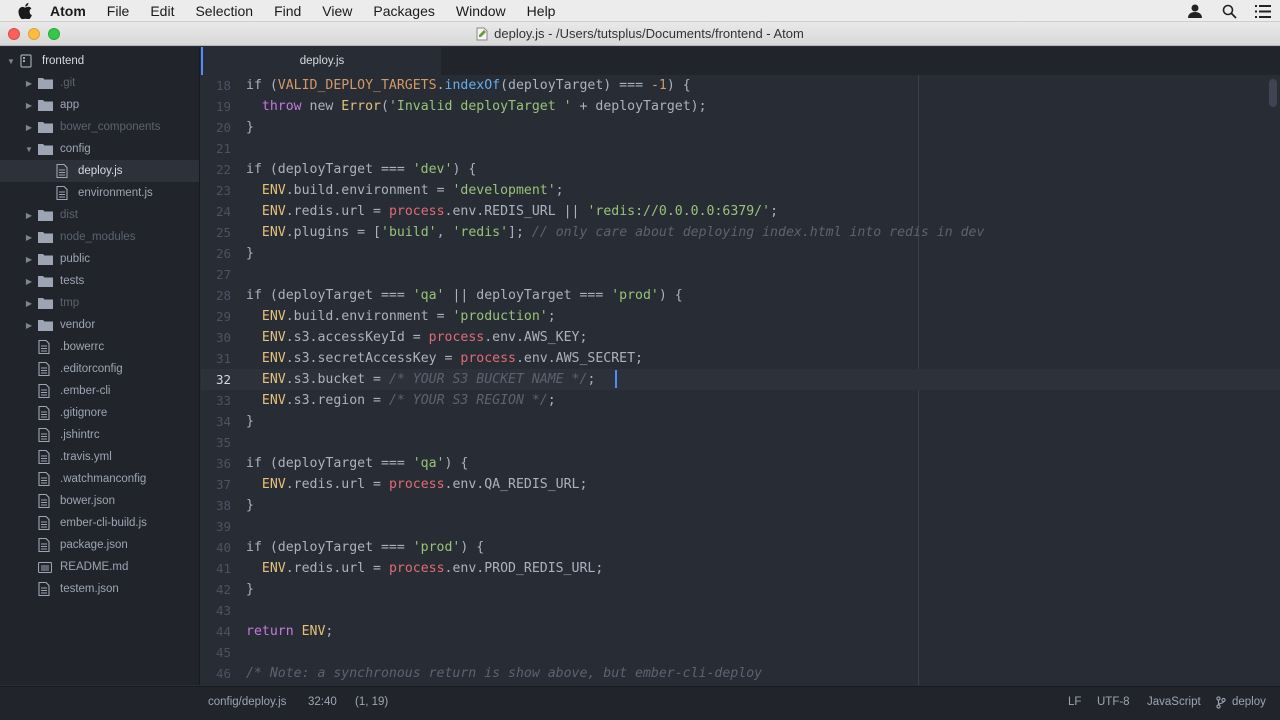 This screenshot has width=1280, height=720. Describe the element at coordinates (99, 105) in the screenshot. I see `tree-item-app: ▶ app` at that location.